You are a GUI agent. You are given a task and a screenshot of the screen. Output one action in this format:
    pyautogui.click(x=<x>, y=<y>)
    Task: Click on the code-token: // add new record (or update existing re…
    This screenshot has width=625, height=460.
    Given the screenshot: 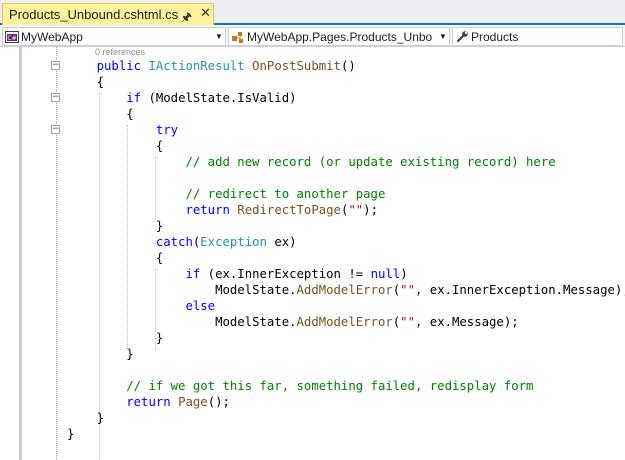 What is the action you would take?
    pyautogui.click(x=370, y=162)
    